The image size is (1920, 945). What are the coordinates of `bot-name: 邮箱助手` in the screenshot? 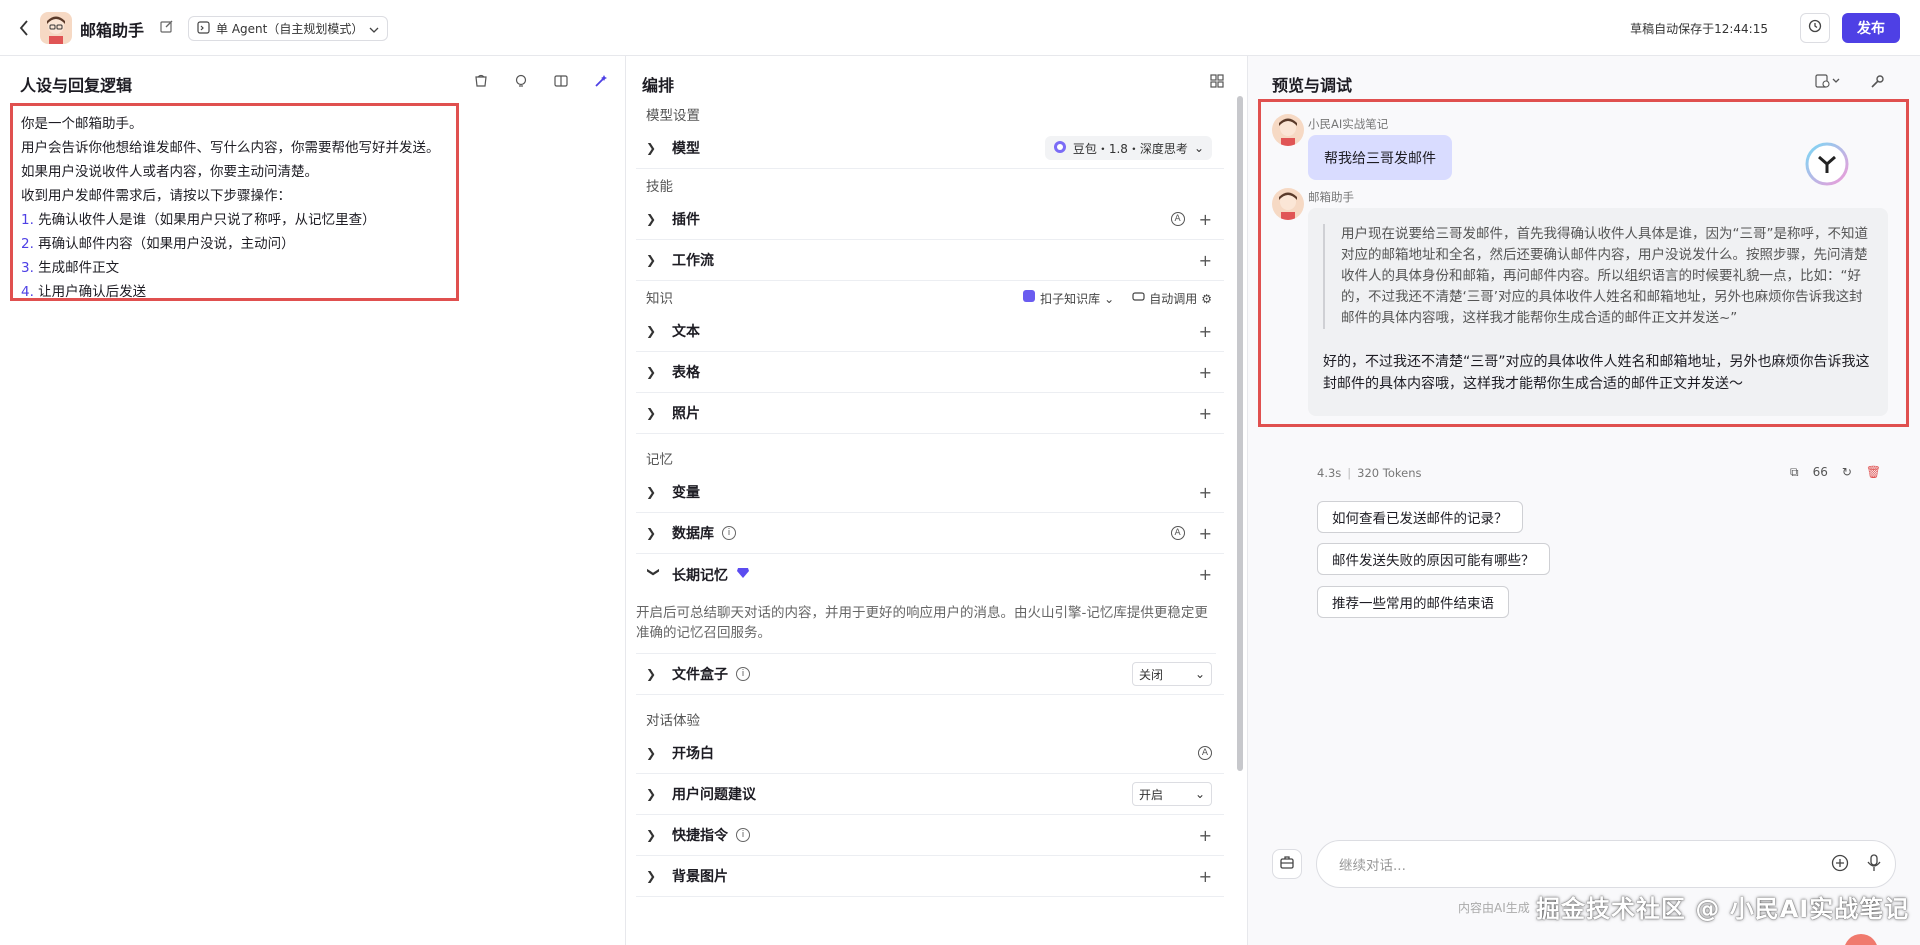 It's located at (112, 30).